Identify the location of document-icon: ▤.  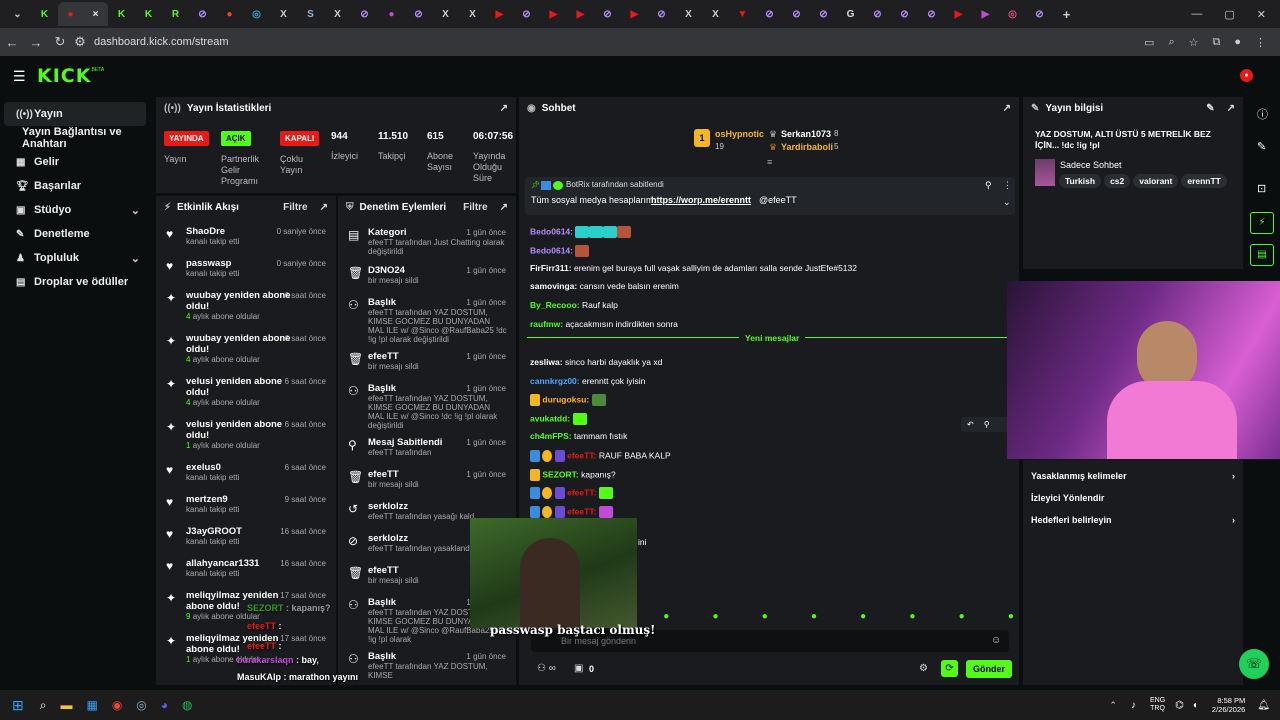
(1262, 255).